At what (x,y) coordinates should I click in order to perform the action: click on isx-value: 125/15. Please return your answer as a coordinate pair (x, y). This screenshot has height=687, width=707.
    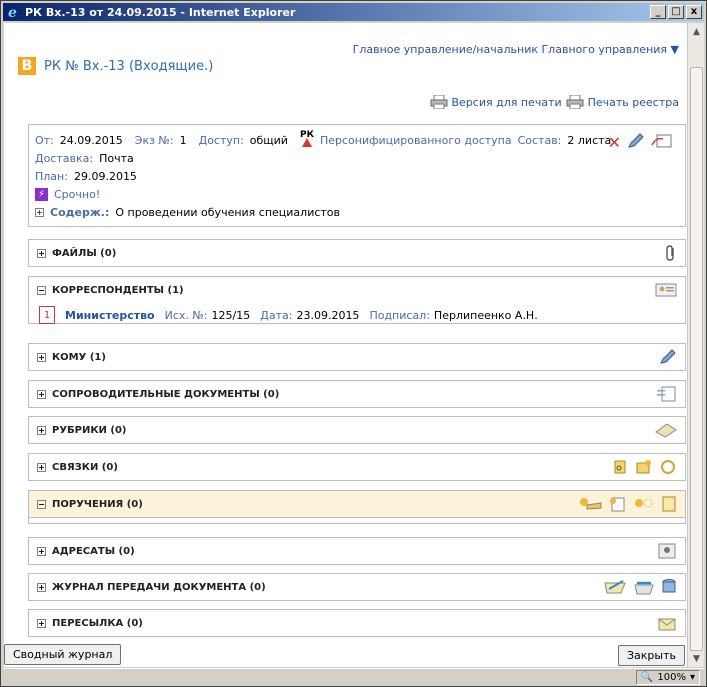
    Looking at the image, I should click on (231, 315).